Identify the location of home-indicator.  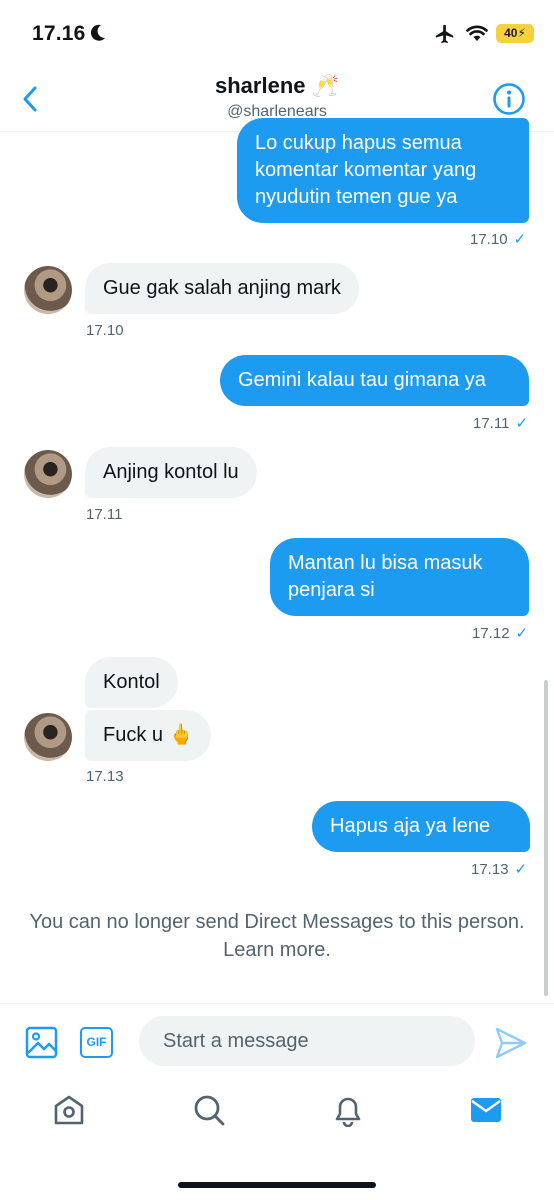
(277, 1185).